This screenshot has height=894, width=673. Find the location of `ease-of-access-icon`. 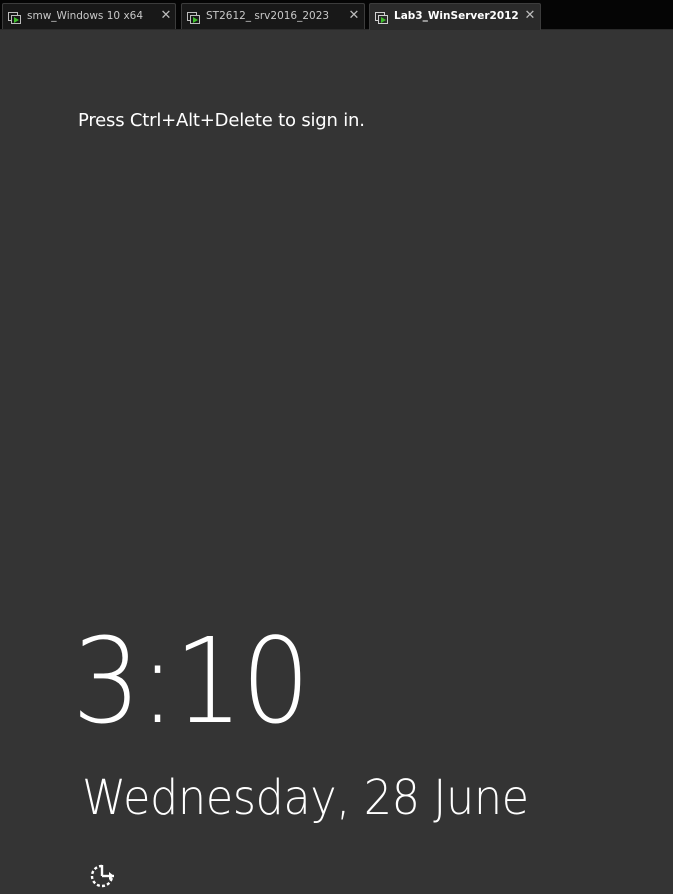

ease-of-access-icon is located at coordinates (102, 876).